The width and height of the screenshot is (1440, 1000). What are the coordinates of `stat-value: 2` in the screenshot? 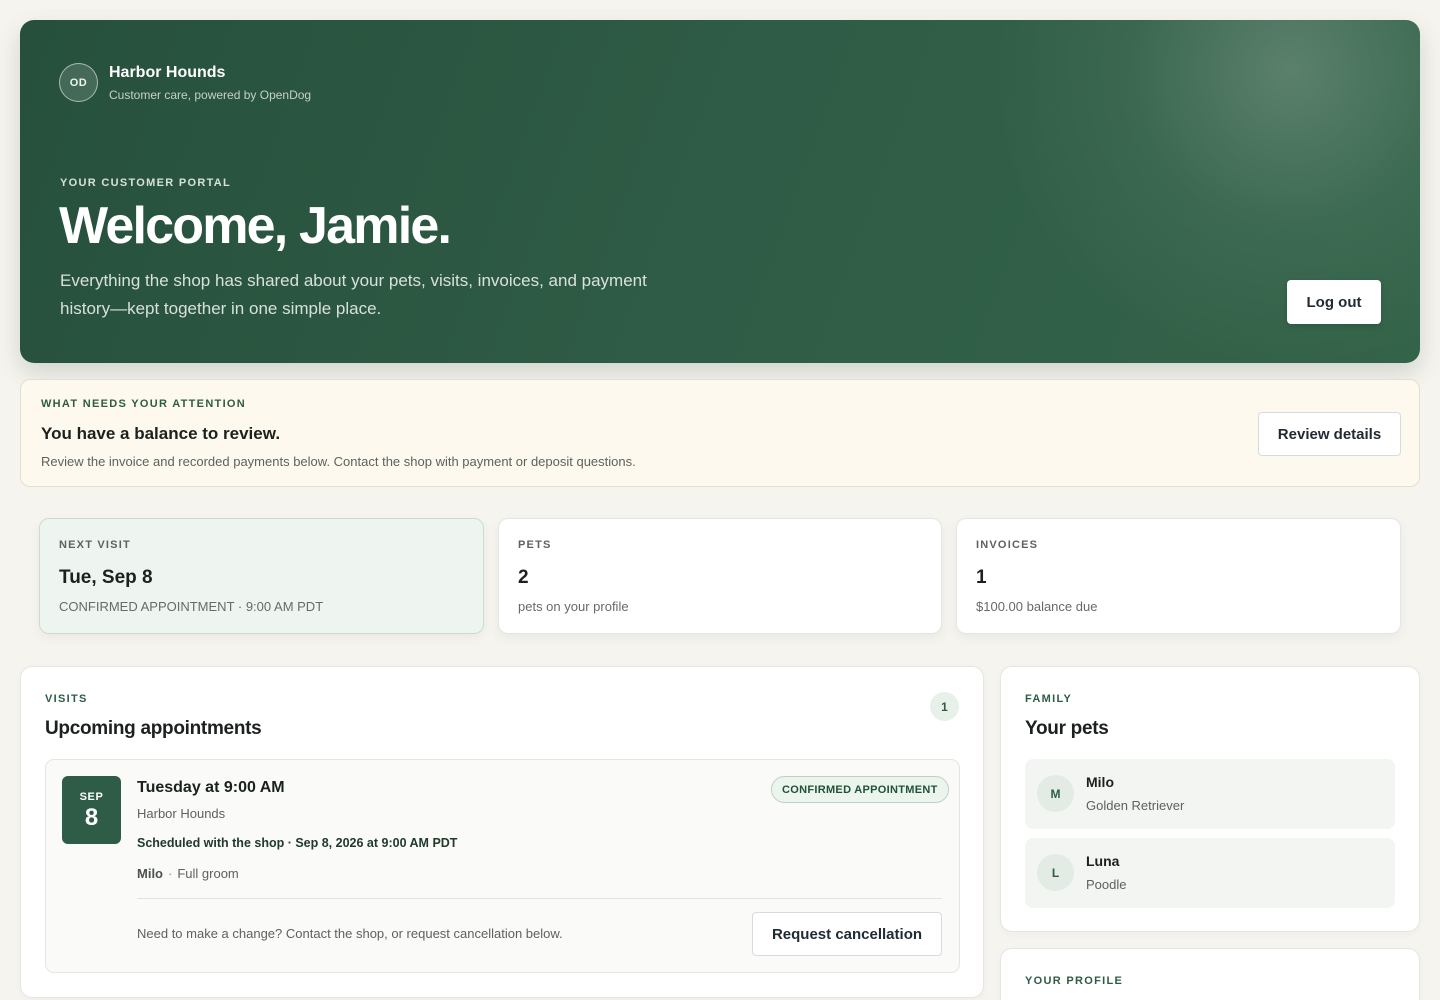 It's located at (523, 577).